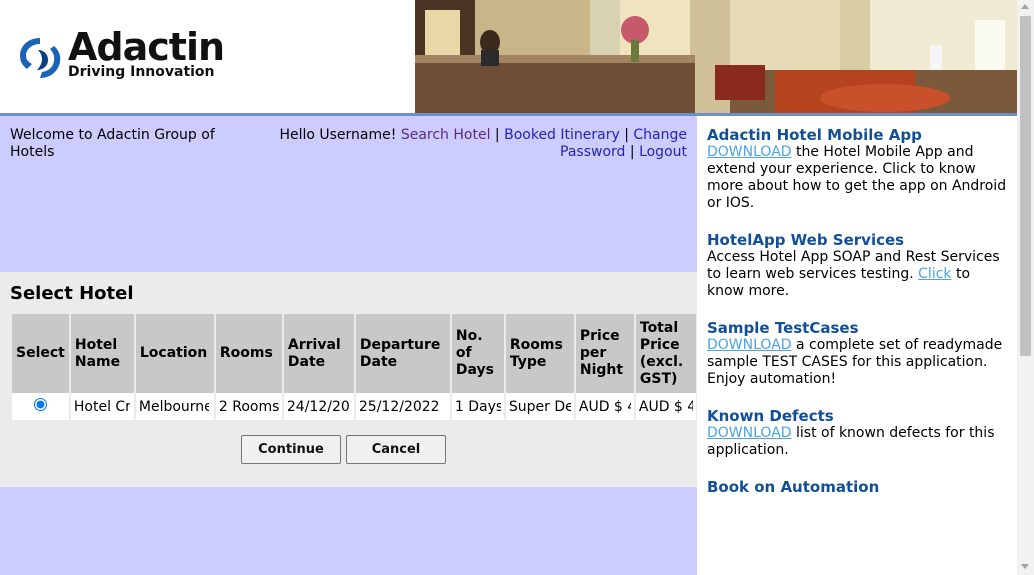 Image resolution: width=1034 pixels, height=575 pixels. Describe the element at coordinates (1025, 6) in the screenshot. I see `scroll-up-arrow-icon` at that location.